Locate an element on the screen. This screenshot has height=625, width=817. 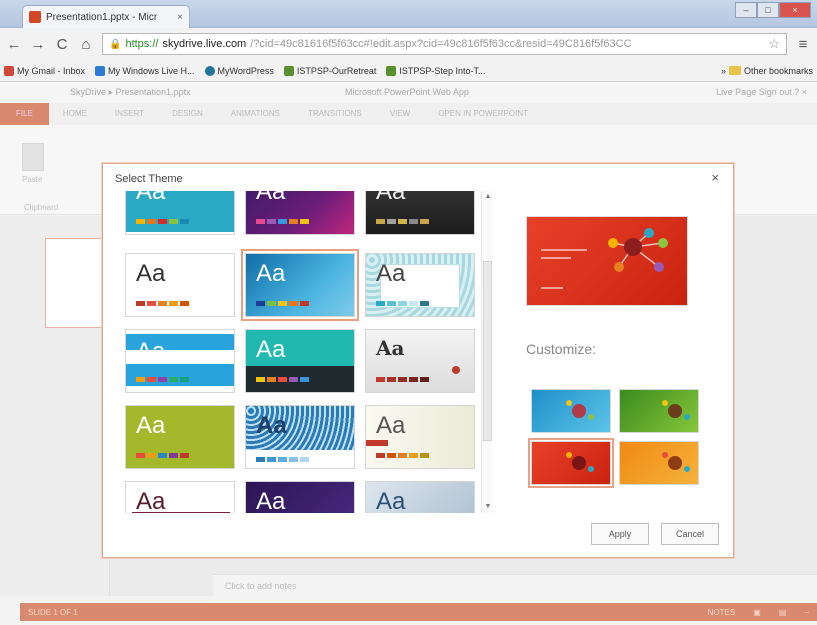
gmail-icon is located at coordinates (9, 70).